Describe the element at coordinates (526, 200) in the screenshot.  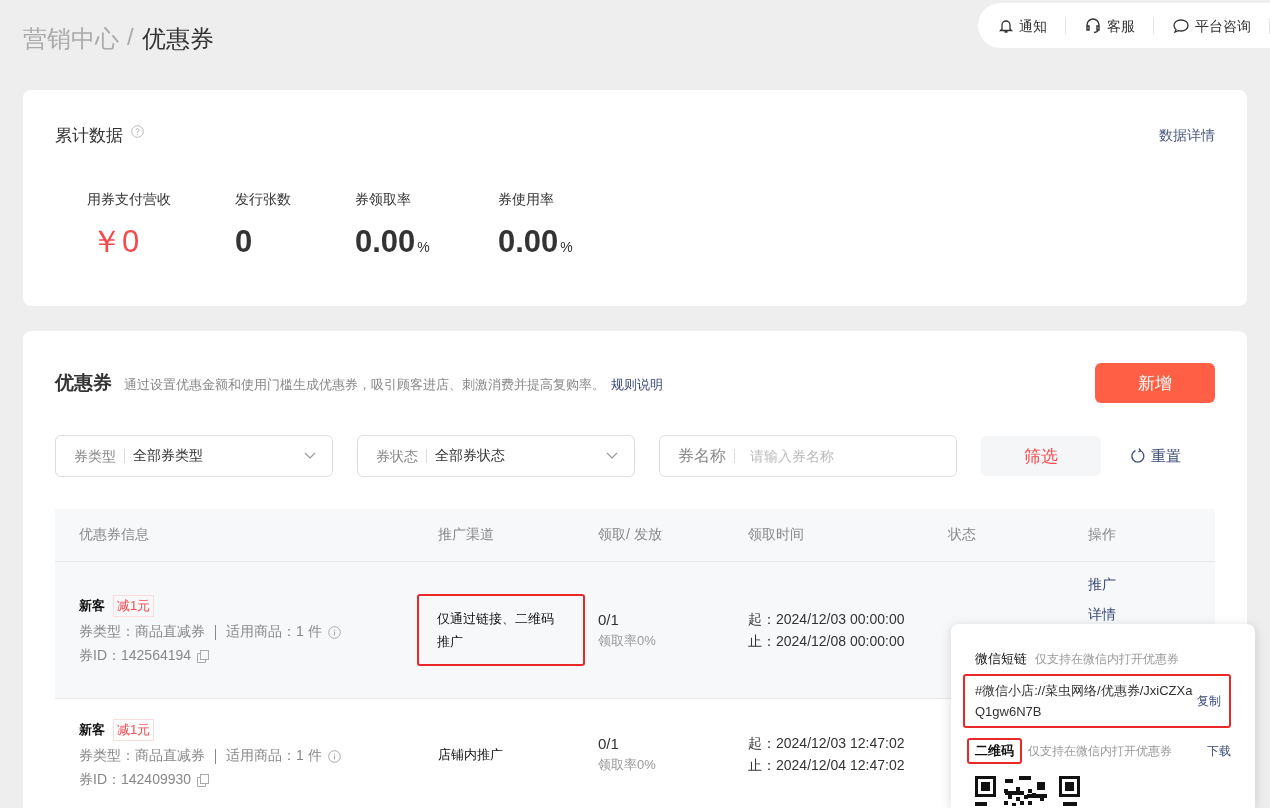
I see `metric-label: 券使用率` at that location.